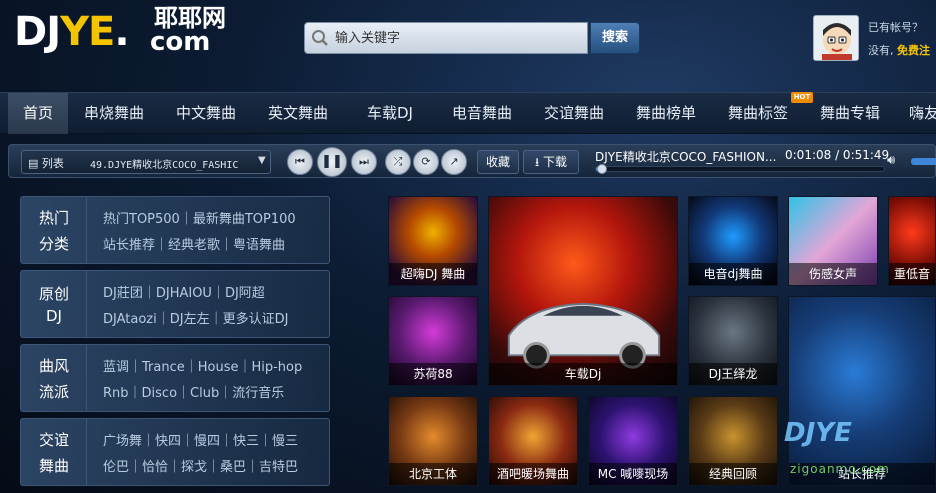  I want to click on album-title: MC 喊嘜现场, so click(633, 474).